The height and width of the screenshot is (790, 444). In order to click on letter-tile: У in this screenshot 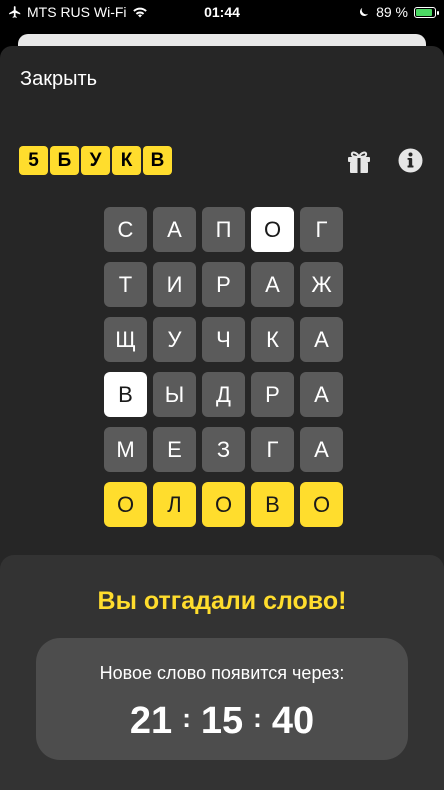, I will do `click(174, 339)`.